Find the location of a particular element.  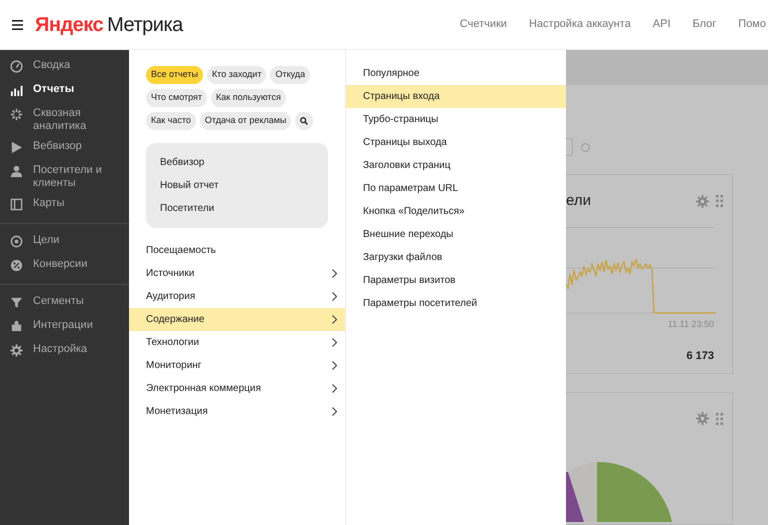

quick-link: Новый отчет is located at coordinates (189, 185).